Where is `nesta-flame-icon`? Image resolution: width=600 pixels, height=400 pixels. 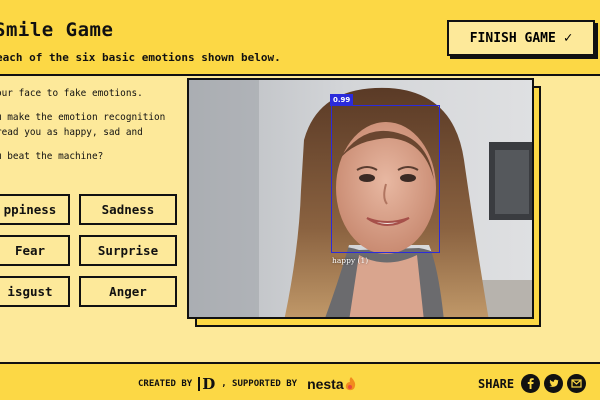
nesta-flame-icon is located at coordinates (350, 384).